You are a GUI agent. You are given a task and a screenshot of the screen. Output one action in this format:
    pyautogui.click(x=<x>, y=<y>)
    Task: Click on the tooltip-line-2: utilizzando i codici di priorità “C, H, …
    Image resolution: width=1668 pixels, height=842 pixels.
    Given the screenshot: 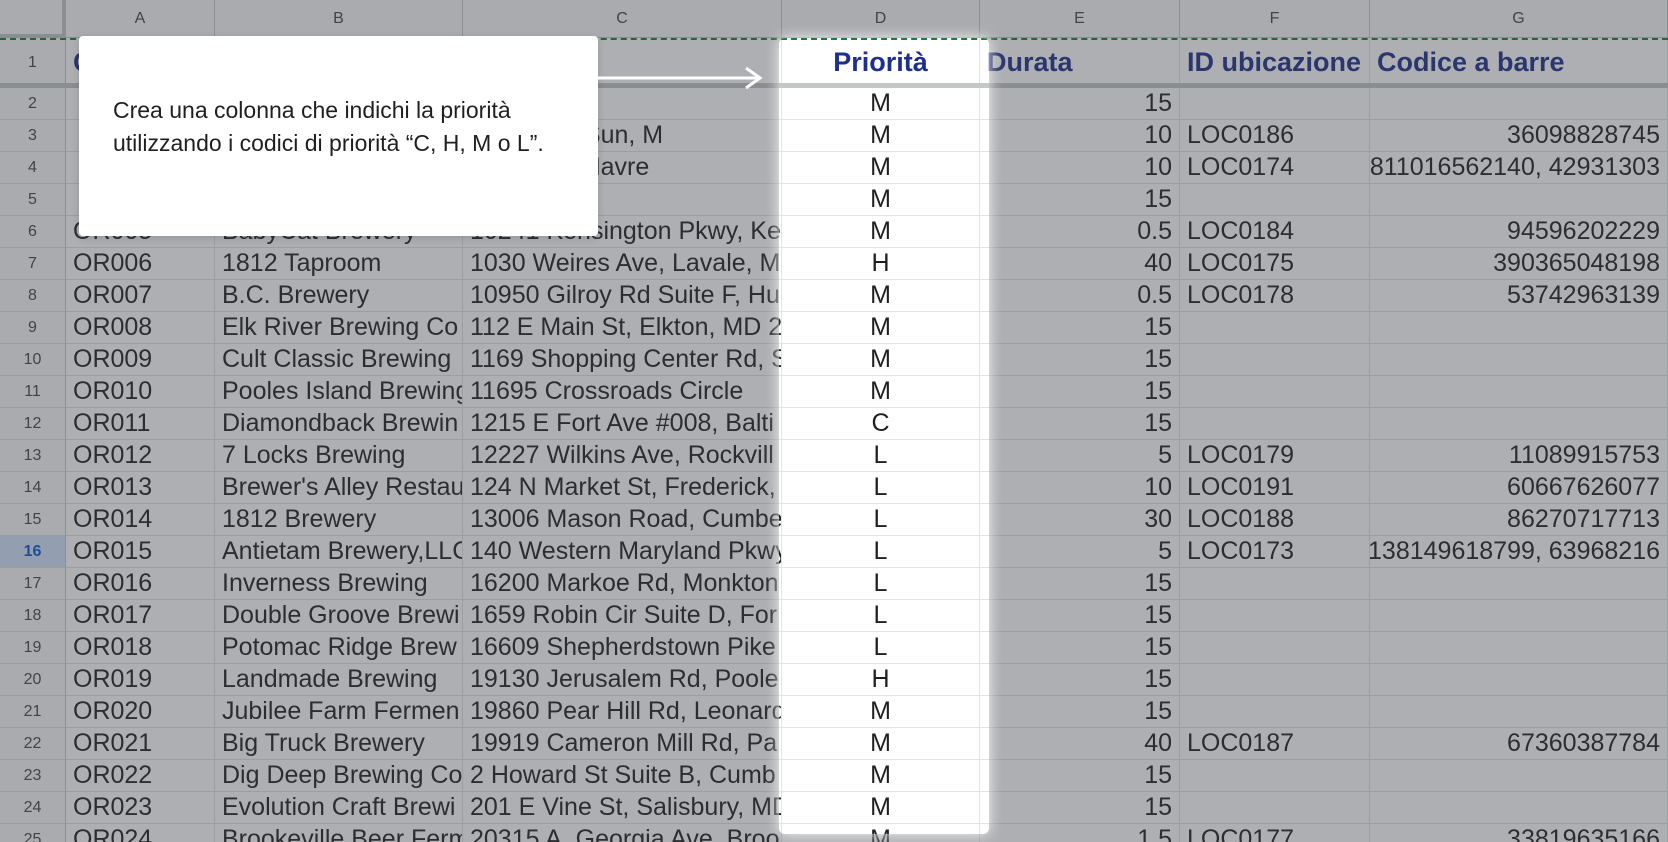 What is the action you would take?
    pyautogui.click(x=328, y=143)
    